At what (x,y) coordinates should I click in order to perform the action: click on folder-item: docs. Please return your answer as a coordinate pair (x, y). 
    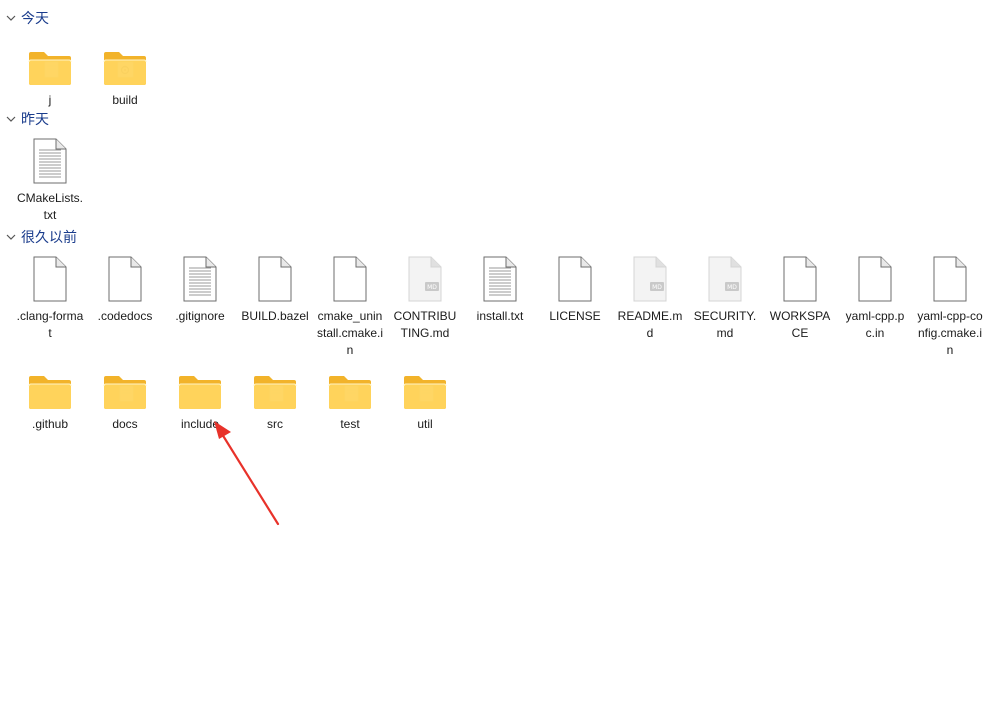
    Looking at the image, I should click on (125, 397).